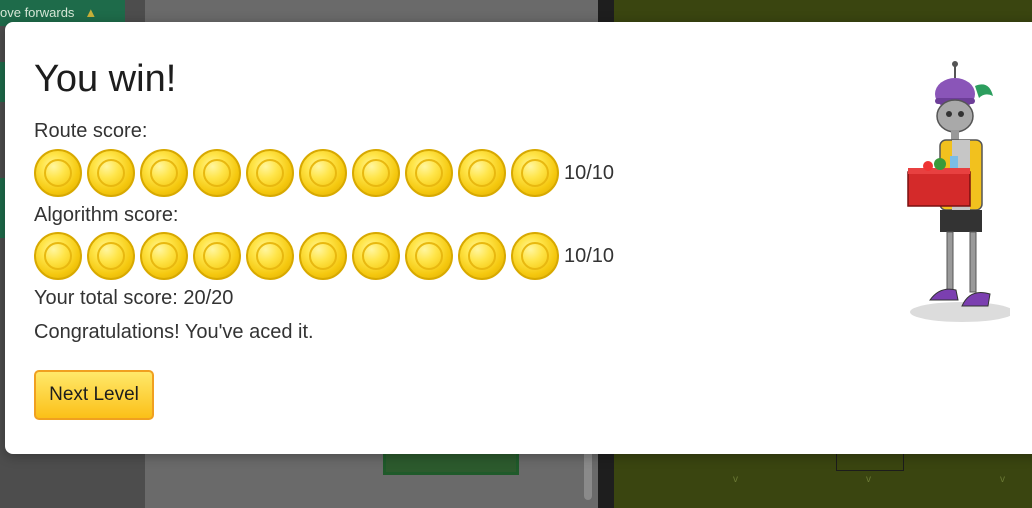 This screenshot has height=508, width=1032. I want to click on map-house, so click(870, 461).